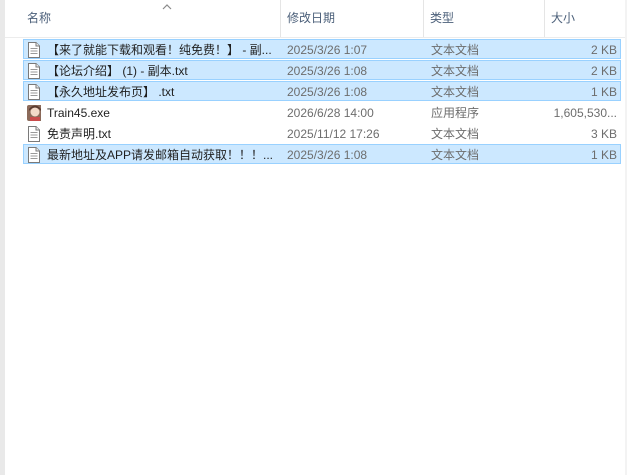 The height and width of the screenshot is (475, 627). What do you see at coordinates (330, 113) in the screenshot?
I see `file-date: 2026/6/28 14:00` at bounding box center [330, 113].